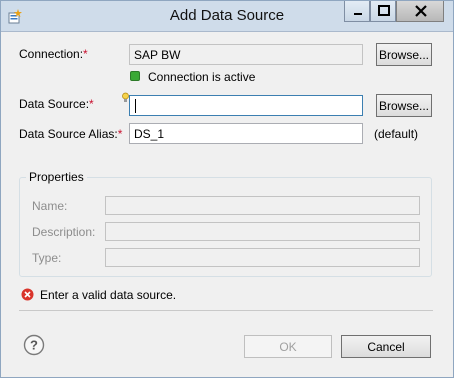 The height and width of the screenshot is (378, 454). What do you see at coordinates (108, 295) in the screenshot?
I see `validation-message: Enter a valid data source.` at bounding box center [108, 295].